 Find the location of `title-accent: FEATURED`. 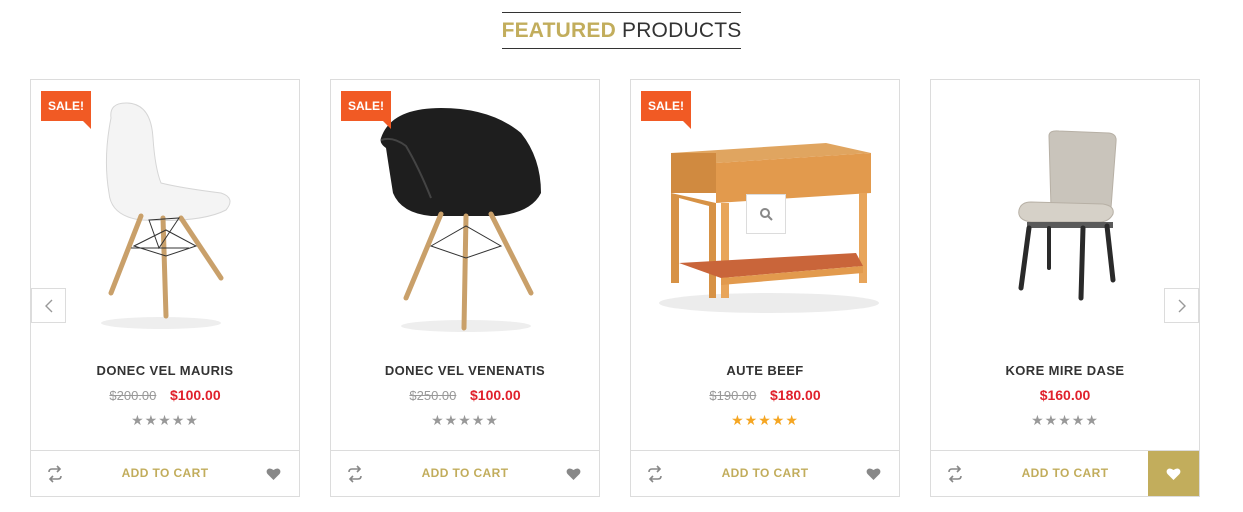

title-accent: FEATURED is located at coordinates (558, 30).